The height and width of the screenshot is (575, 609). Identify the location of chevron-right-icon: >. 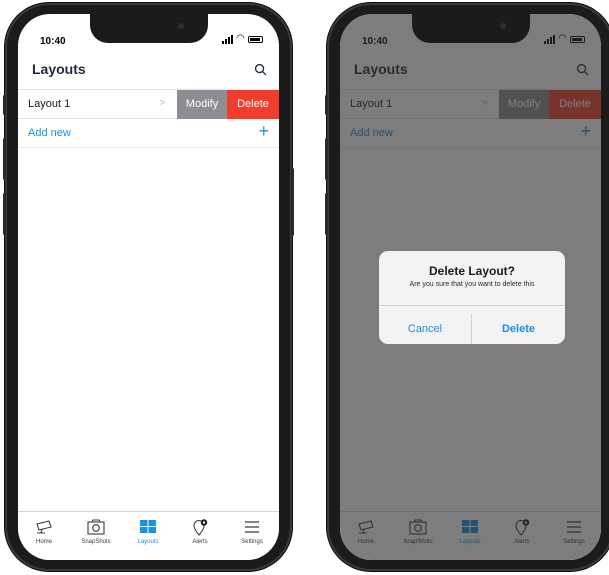
(162, 103).